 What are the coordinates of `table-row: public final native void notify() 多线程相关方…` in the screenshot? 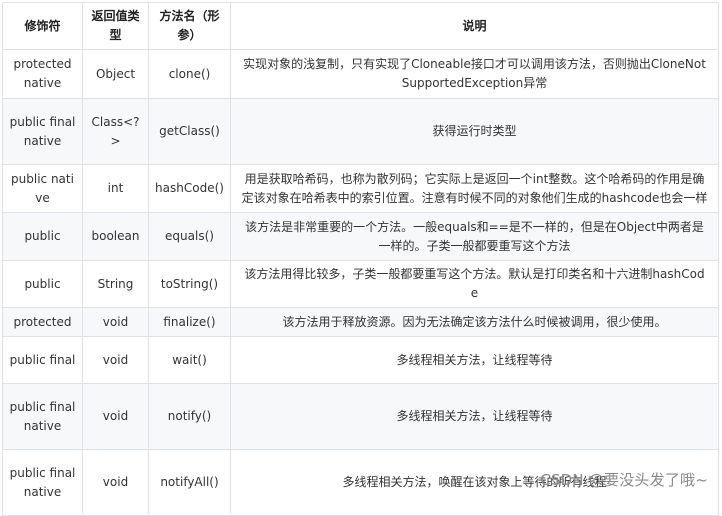 It's located at (360, 416).